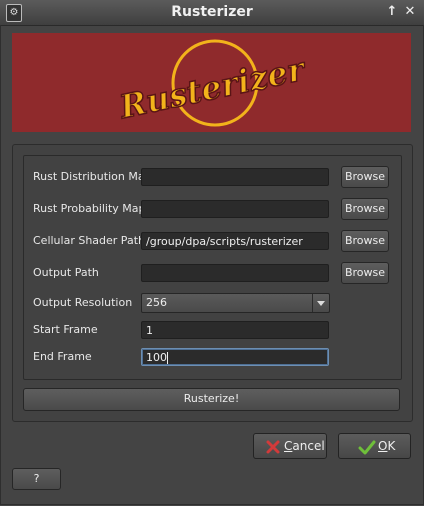 The height and width of the screenshot is (506, 424). I want to click on rusterizer-logo: Rusterizer, so click(212, 83).